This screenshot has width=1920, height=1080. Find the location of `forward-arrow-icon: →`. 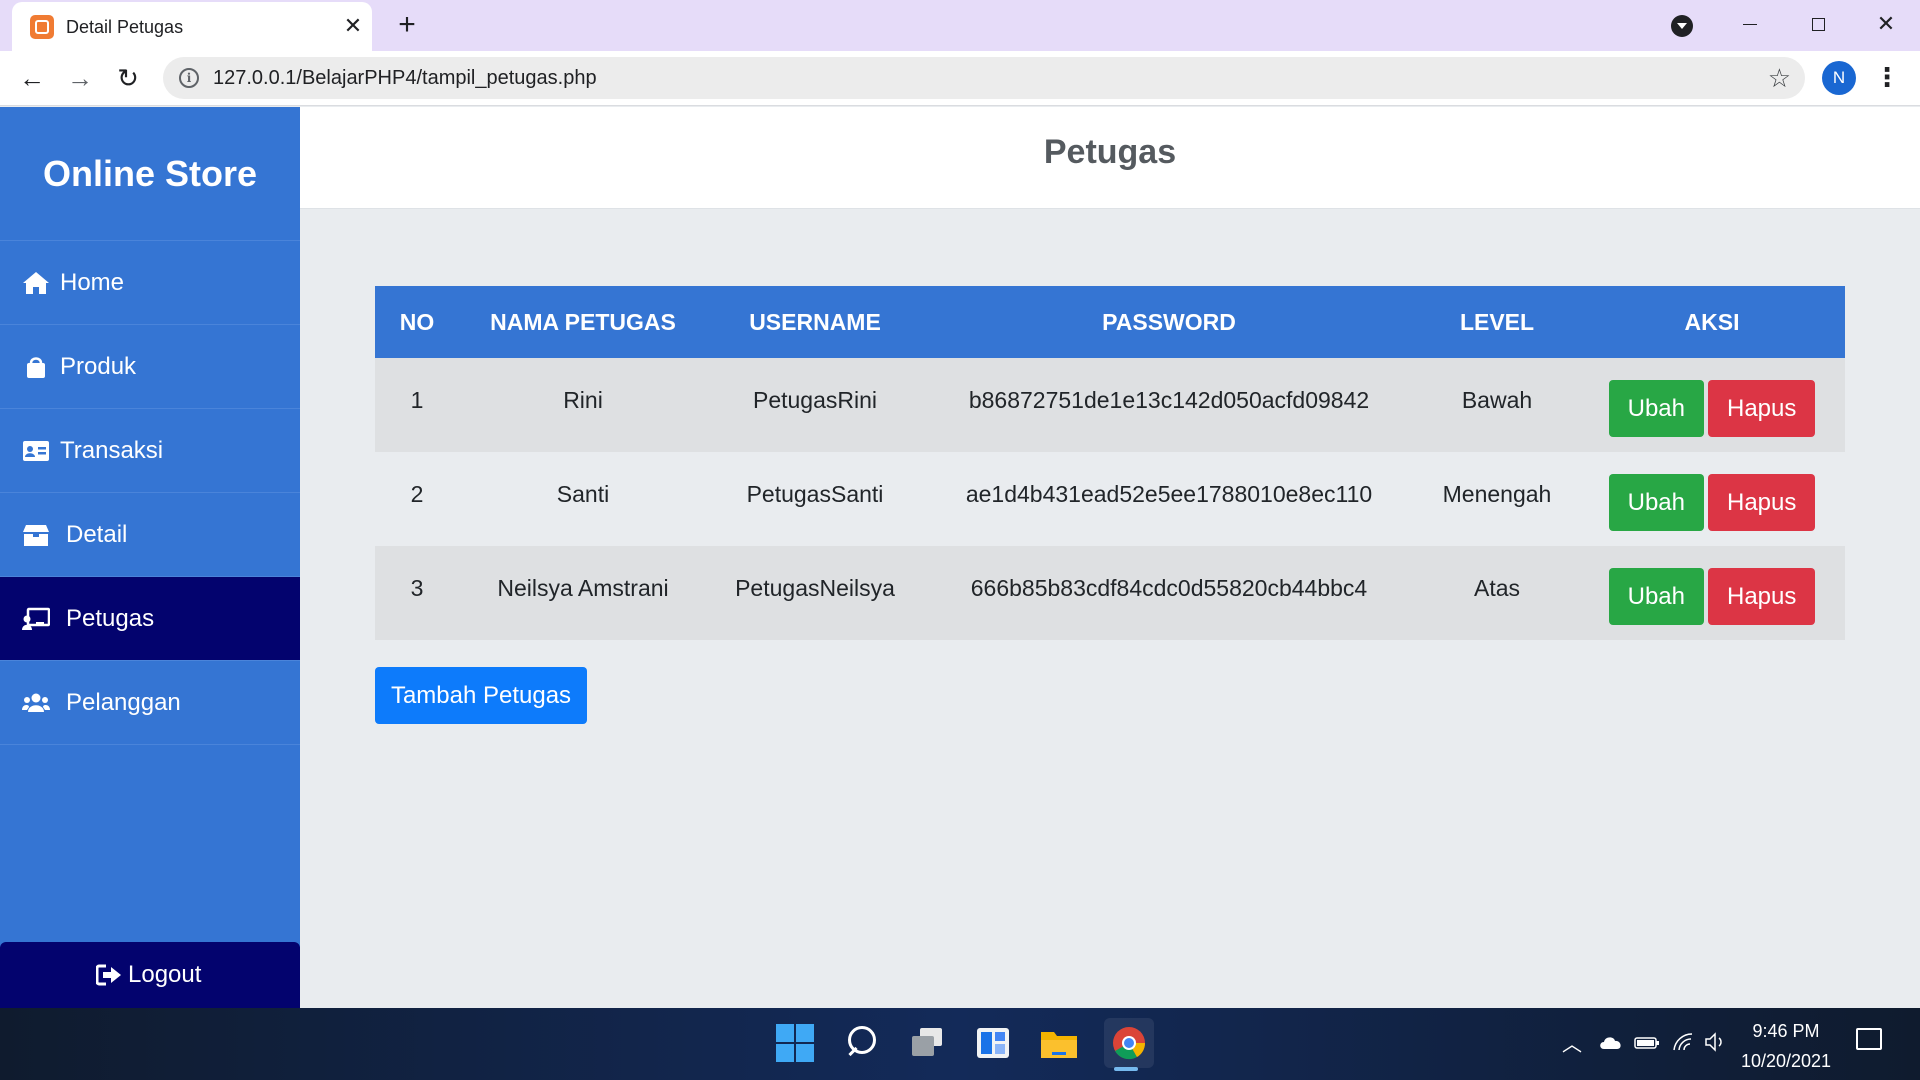

forward-arrow-icon: → is located at coordinates (80, 78).